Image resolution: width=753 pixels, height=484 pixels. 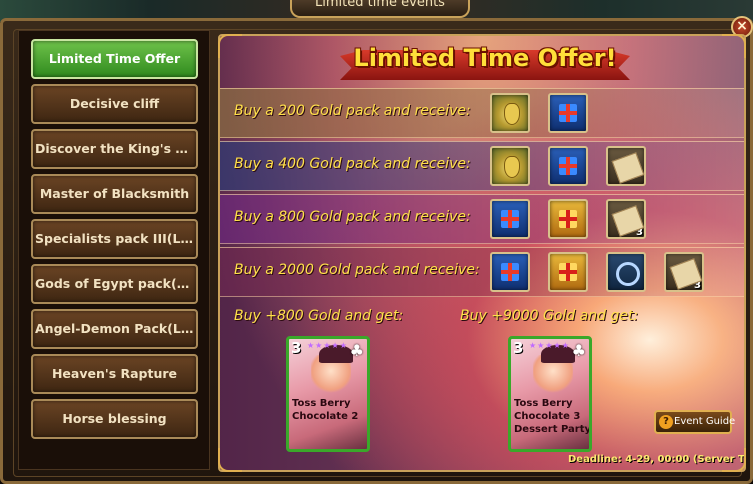 I want to click on sidebar-item-master-of-blacksmith: Master of Blacksmith, so click(x=114, y=194).